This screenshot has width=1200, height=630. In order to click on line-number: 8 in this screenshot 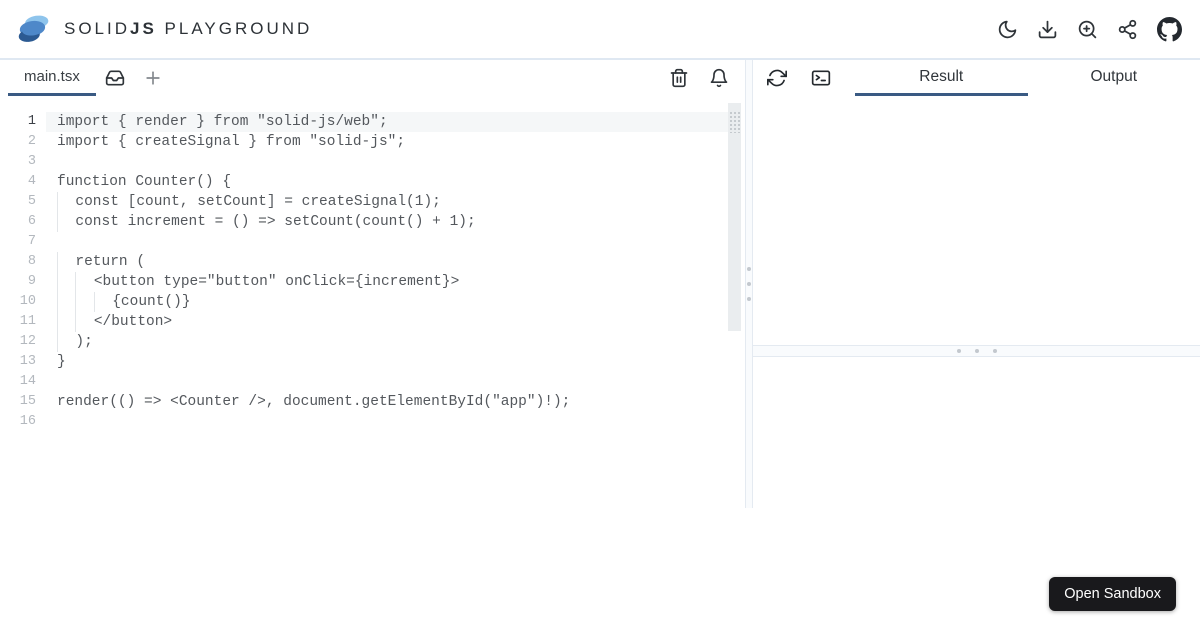, I will do `click(31, 261)`.